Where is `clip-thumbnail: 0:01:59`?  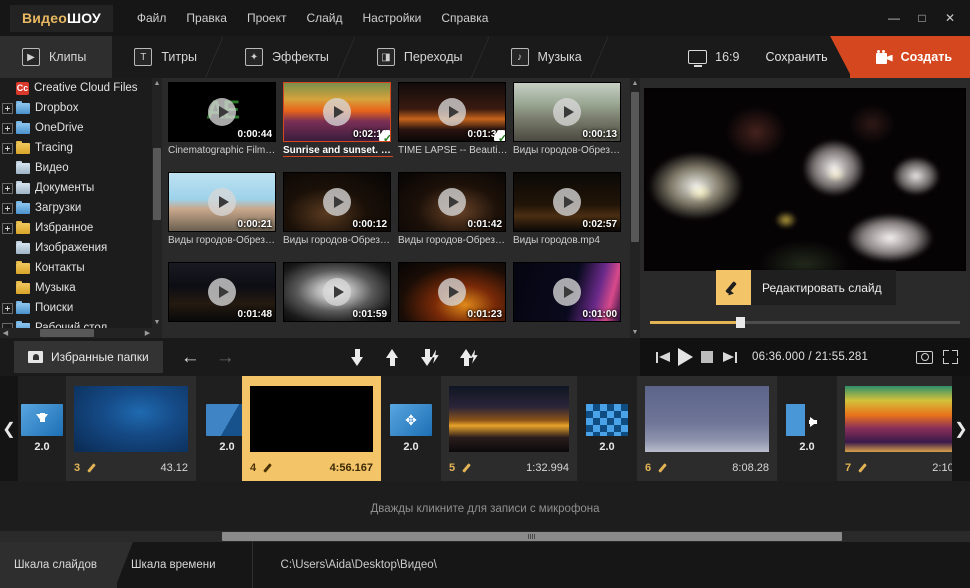 clip-thumbnail: 0:01:59 is located at coordinates (337, 292).